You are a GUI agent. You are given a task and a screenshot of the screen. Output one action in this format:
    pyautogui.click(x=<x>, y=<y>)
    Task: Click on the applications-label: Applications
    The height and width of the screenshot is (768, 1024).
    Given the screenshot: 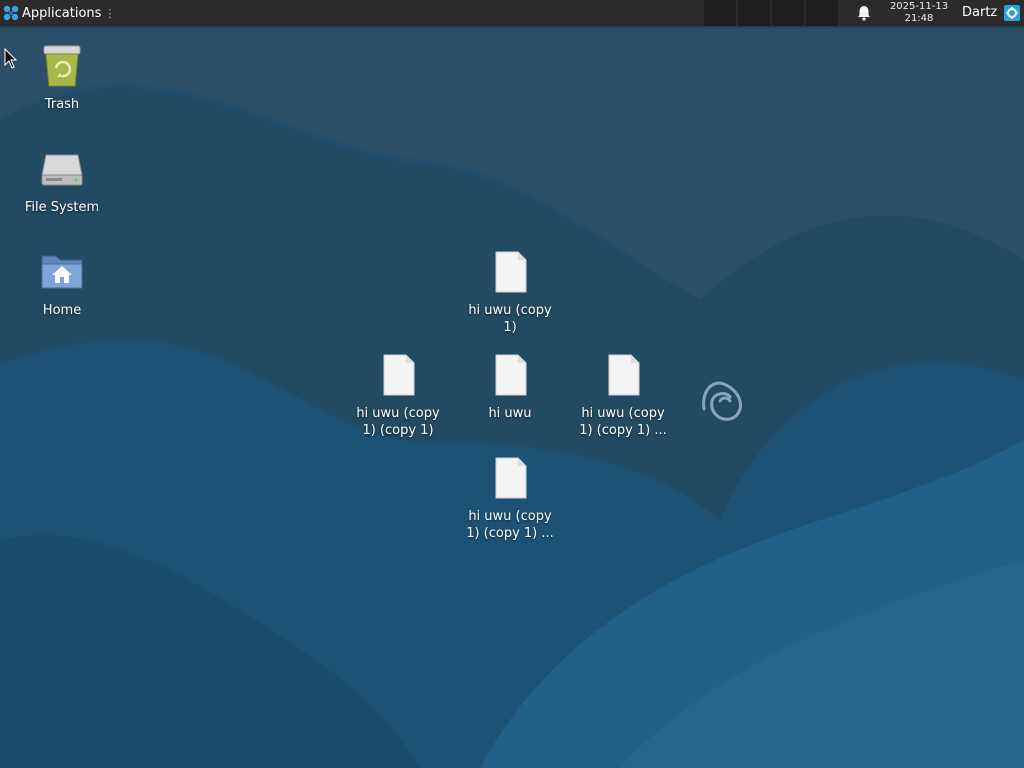 What is the action you would take?
    pyautogui.click(x=62, y=13)
    